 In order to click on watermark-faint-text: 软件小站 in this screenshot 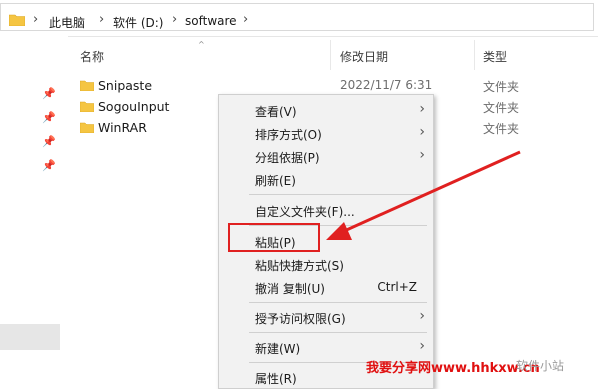, I will do `click(540, 366)`.